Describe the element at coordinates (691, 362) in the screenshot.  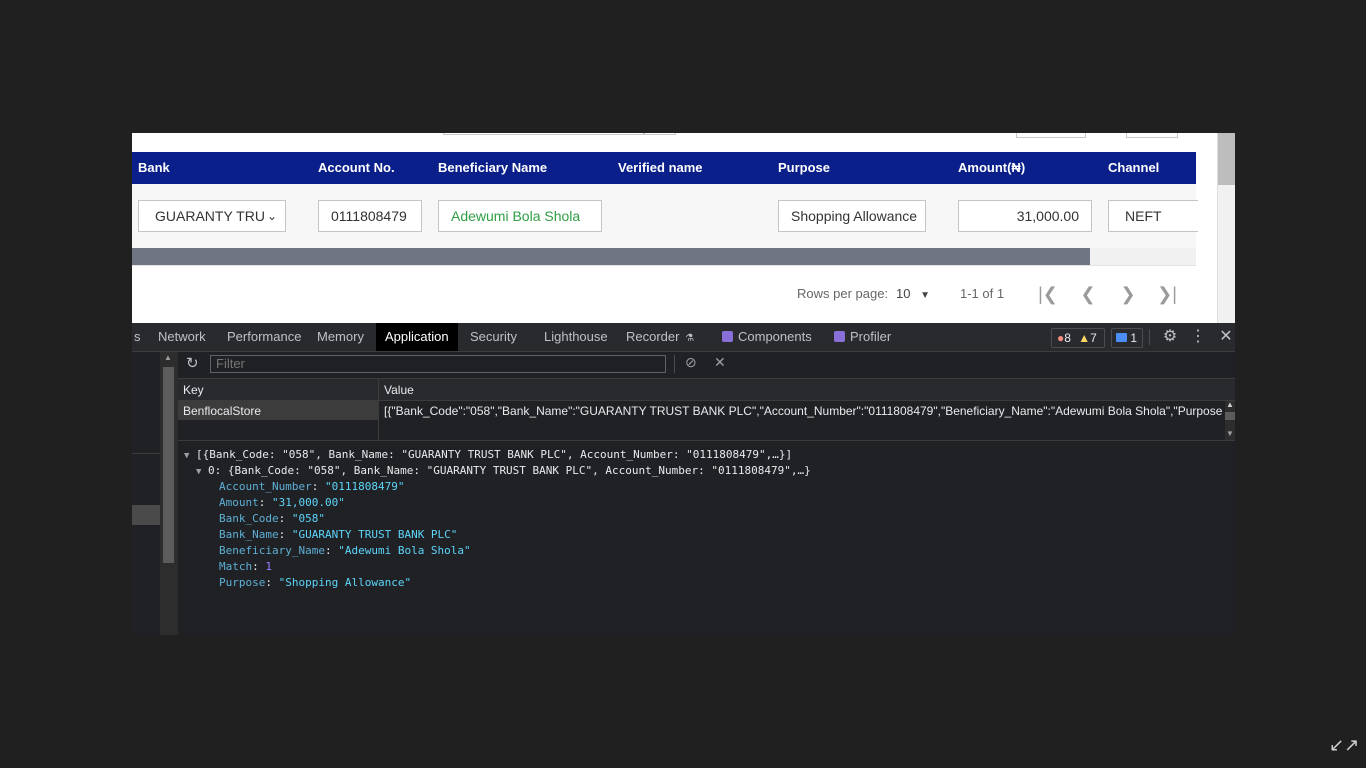
I see `clear-all-icon: ⊘` at that location.